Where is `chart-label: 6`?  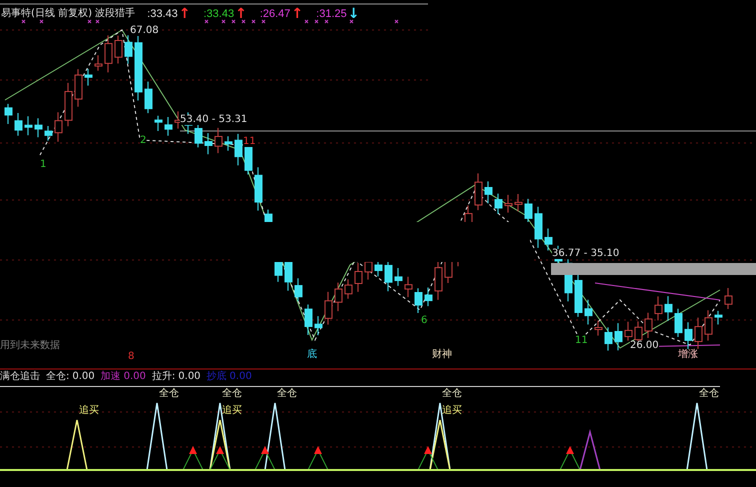 chart-label: 6 is located at coordinates (424, 321).